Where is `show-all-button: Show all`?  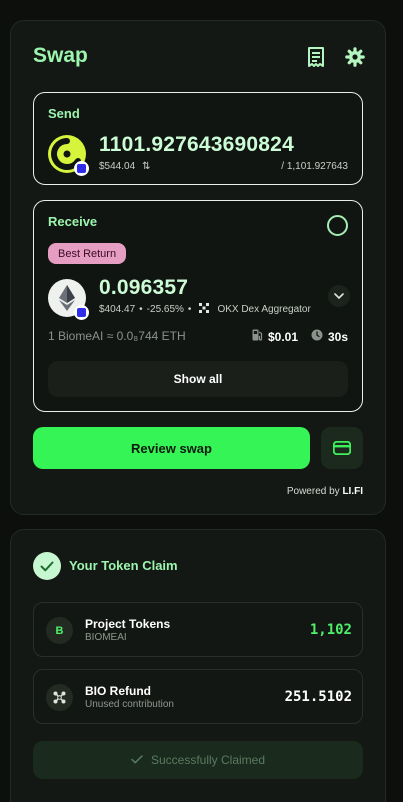 show-all-button: Show all is located at coordinates (198, 379).